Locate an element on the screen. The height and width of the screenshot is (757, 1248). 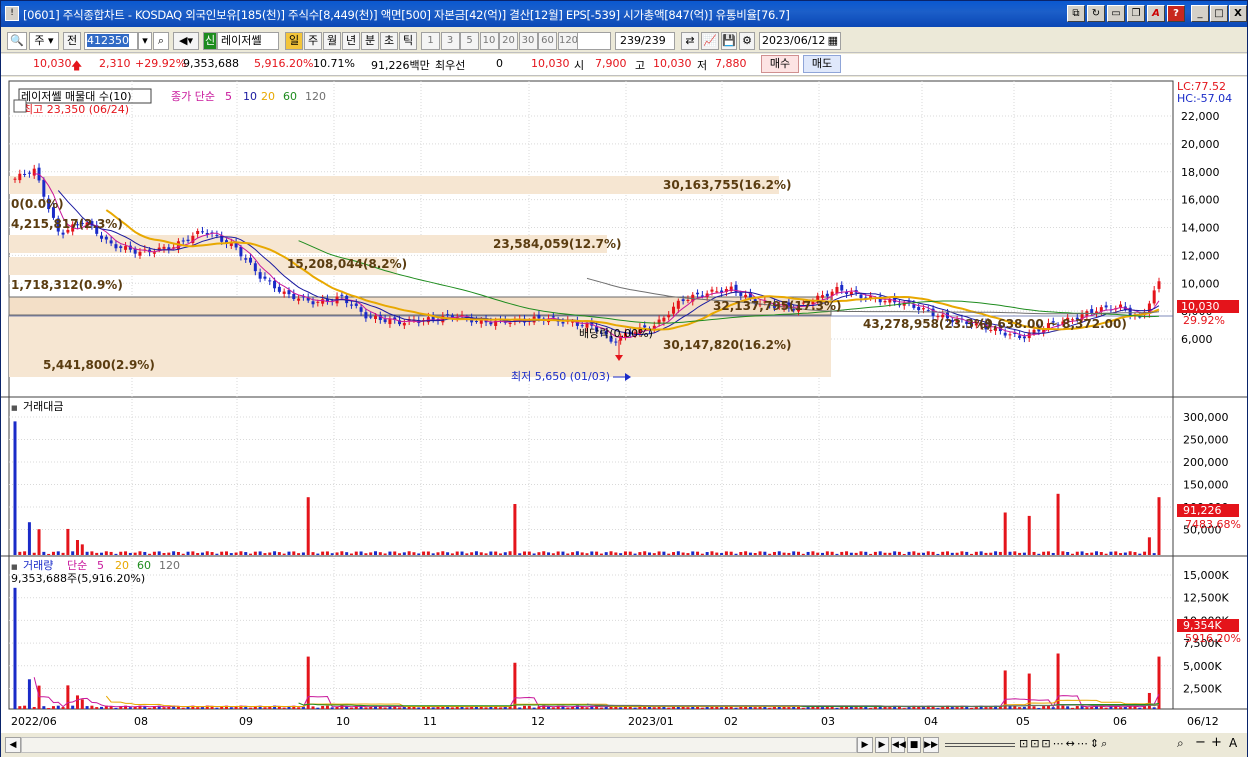
minus-icon: − is located at coordinates (1200, 742).